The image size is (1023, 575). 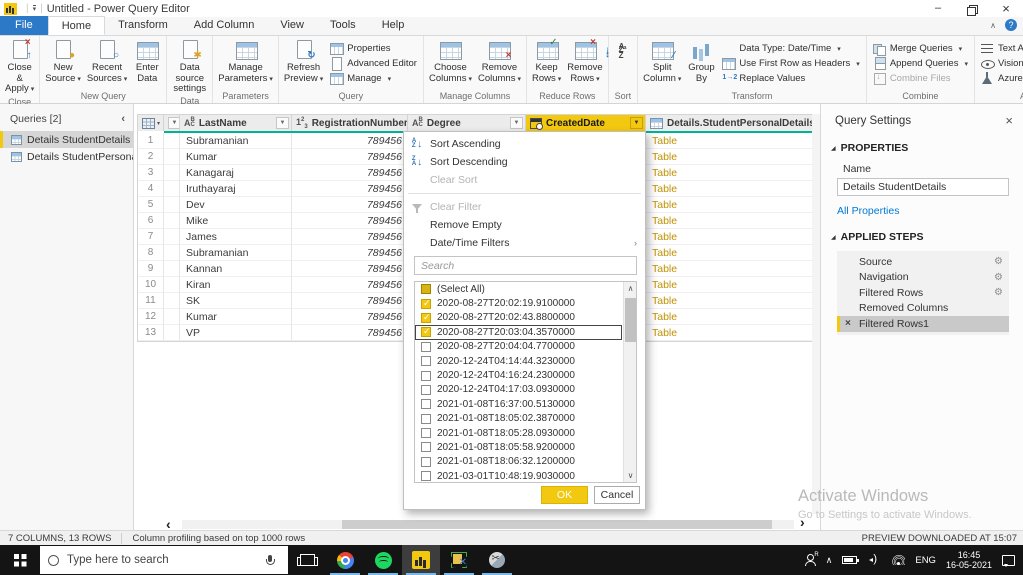 I want to click on tab-help: Help, so click(x=393, y=25).